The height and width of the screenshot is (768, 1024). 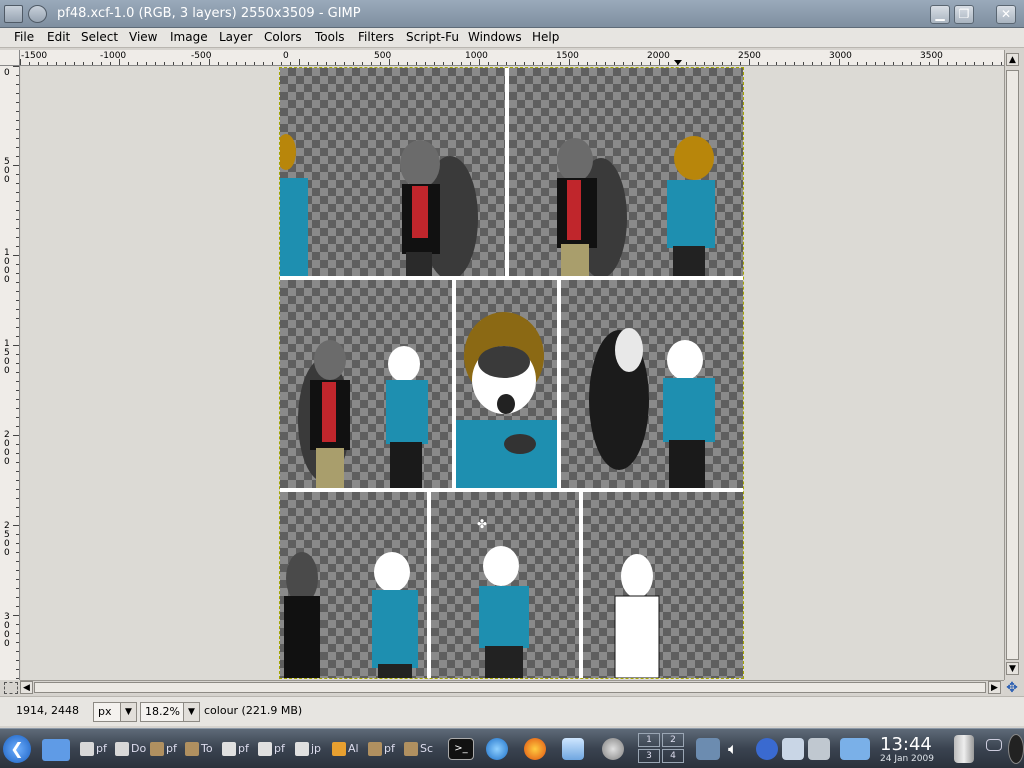 I want to click on task-button: Do, so click(x=130, y=749).